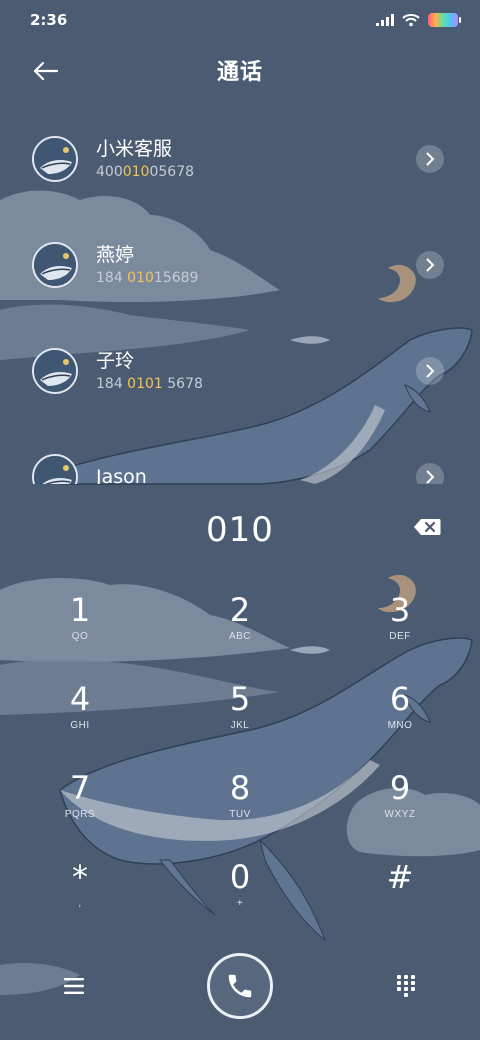 Image resolution: width=480 pixels, height=1040 pixels. I want to click on call-button, so click(240, 986).